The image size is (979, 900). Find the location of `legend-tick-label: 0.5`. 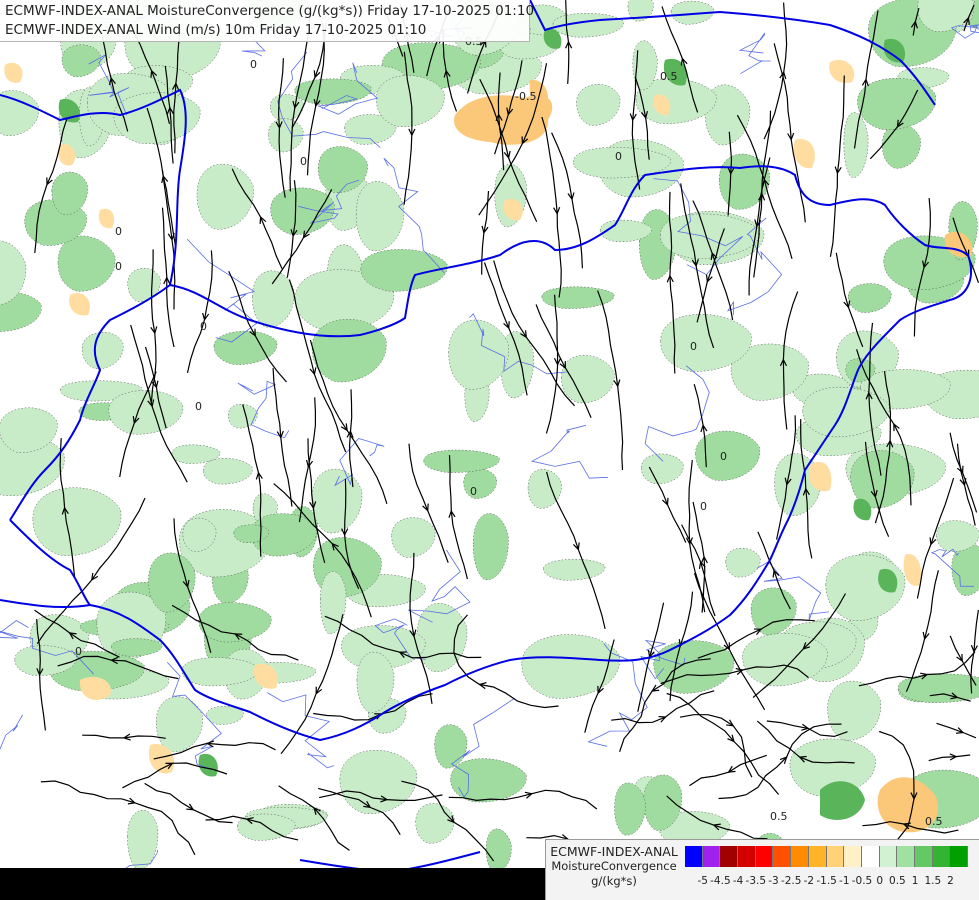

legend-tick-label: 0.5 is located at coordinates (897, 881).